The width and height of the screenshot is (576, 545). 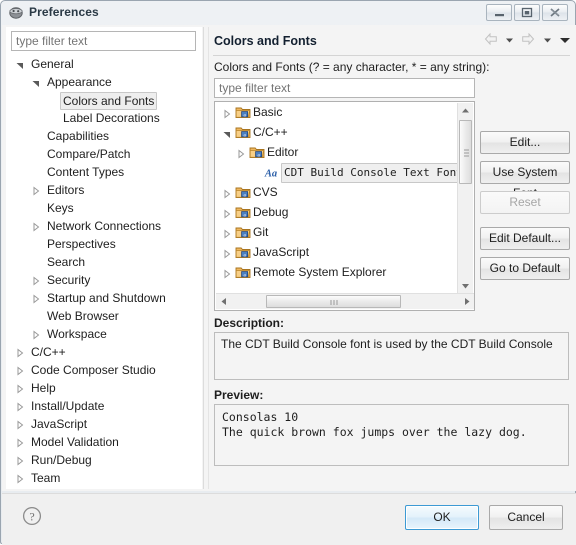 What do you see at coordinates (344, 88) in the screenshot?
I see `theme-filter-input` at bounding box center [344, 88].